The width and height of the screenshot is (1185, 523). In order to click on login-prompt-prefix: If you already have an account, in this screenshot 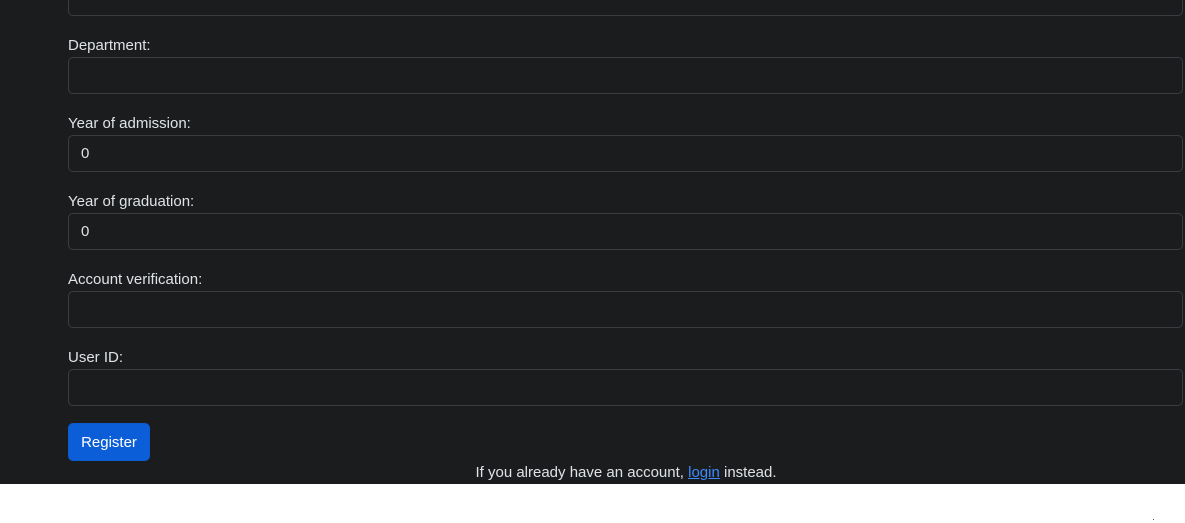, I will do `click(582, 472)`.